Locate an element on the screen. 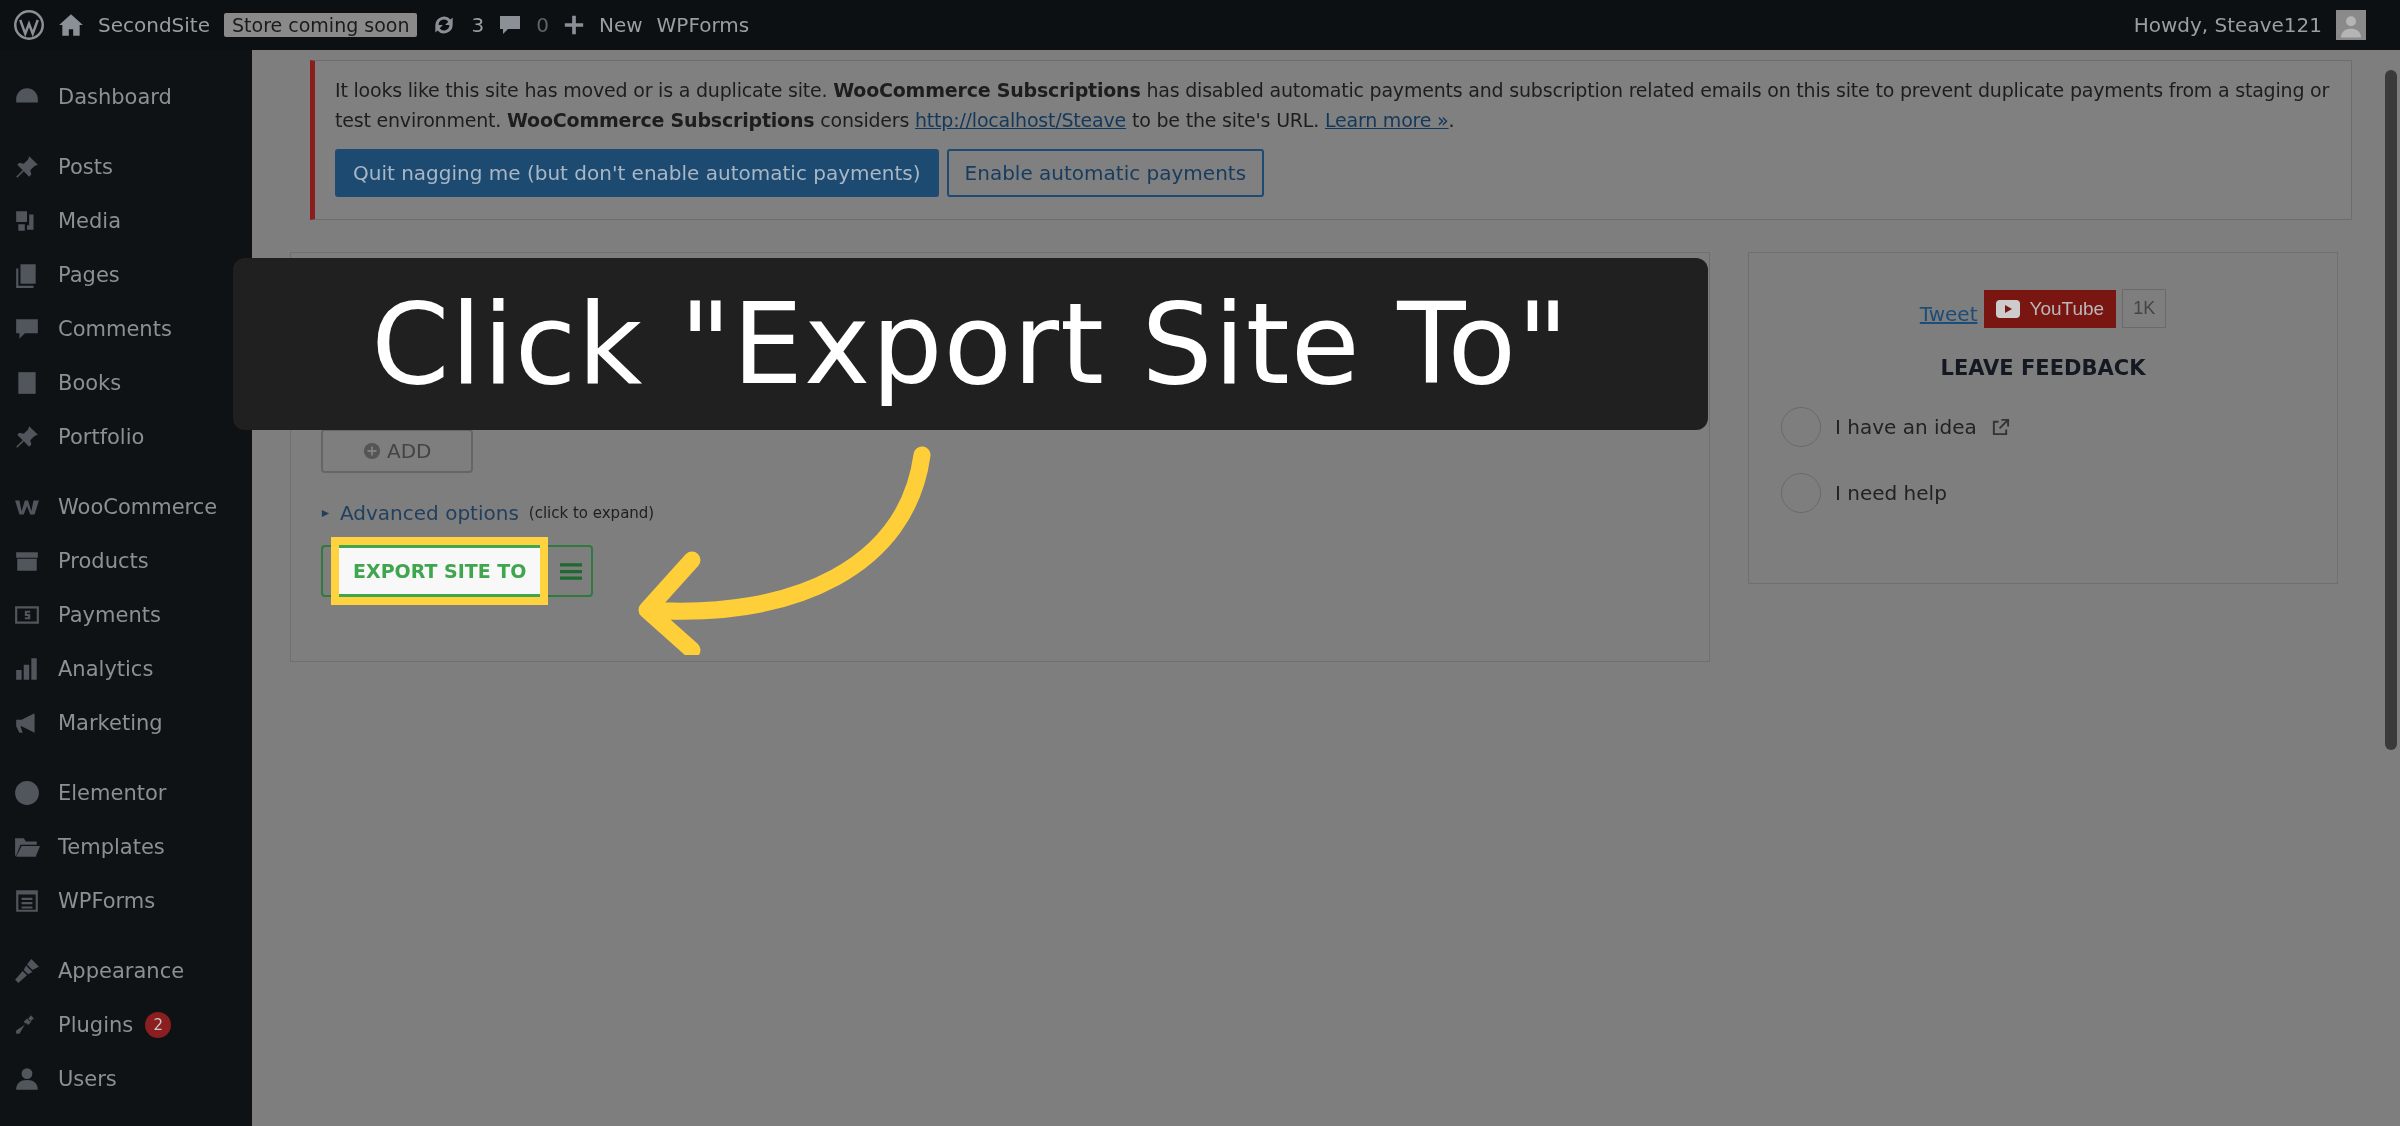 This screenshot has height=1126, width=2400. sidebar-item: Plugins is located at coordinates (96, 1025).